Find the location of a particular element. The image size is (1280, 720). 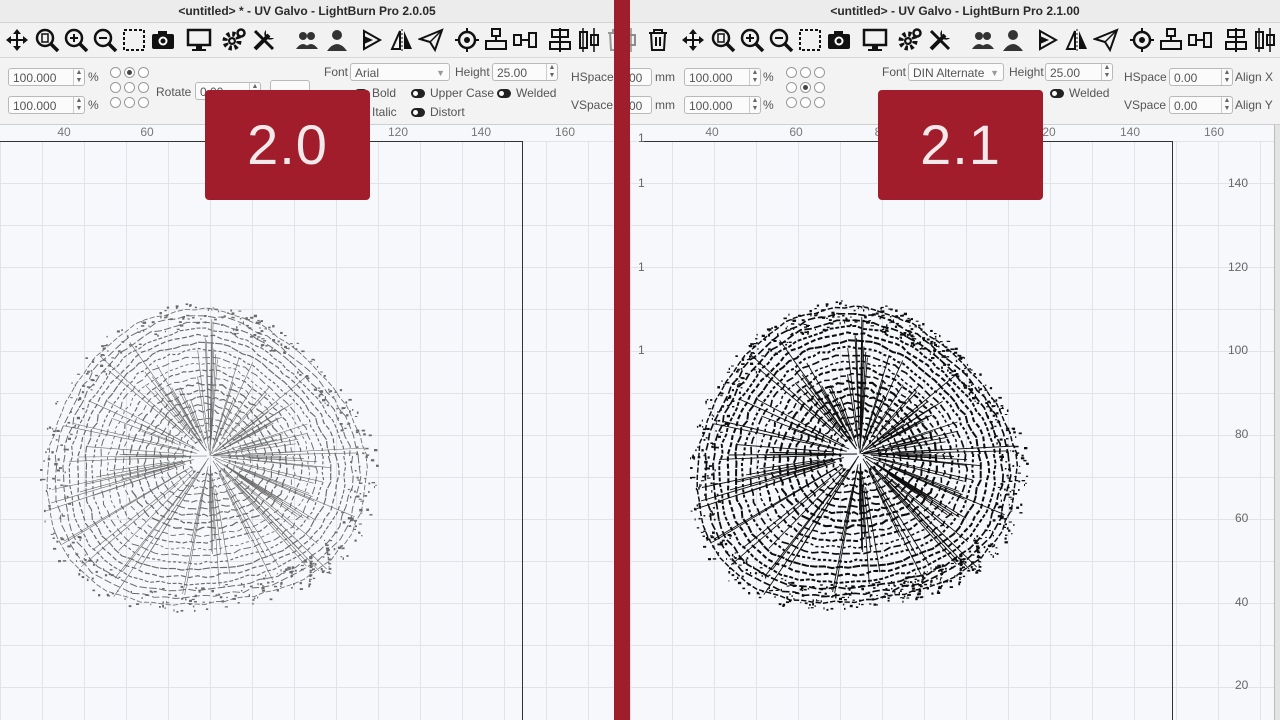

font-select: DIN Alternate ▼ is located at coordinates (956, 72).